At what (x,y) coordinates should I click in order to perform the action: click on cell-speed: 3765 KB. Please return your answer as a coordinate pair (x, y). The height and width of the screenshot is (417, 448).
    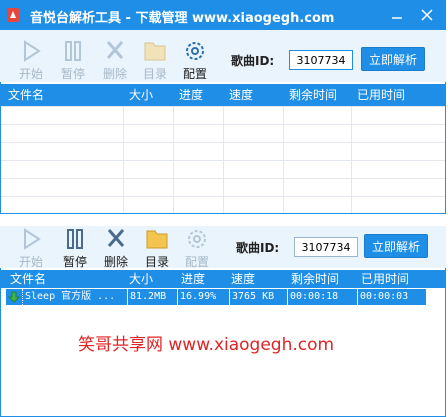
    Looking at the image, I should click on (259, 297).